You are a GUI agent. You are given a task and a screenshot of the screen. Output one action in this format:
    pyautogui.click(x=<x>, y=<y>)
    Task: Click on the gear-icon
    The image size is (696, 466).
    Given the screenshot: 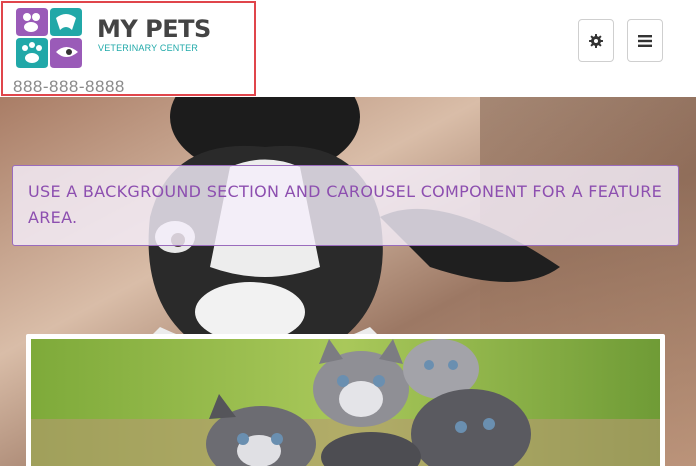 What is the action you would take?
    pyautogui.click(x=596, y=40)
    